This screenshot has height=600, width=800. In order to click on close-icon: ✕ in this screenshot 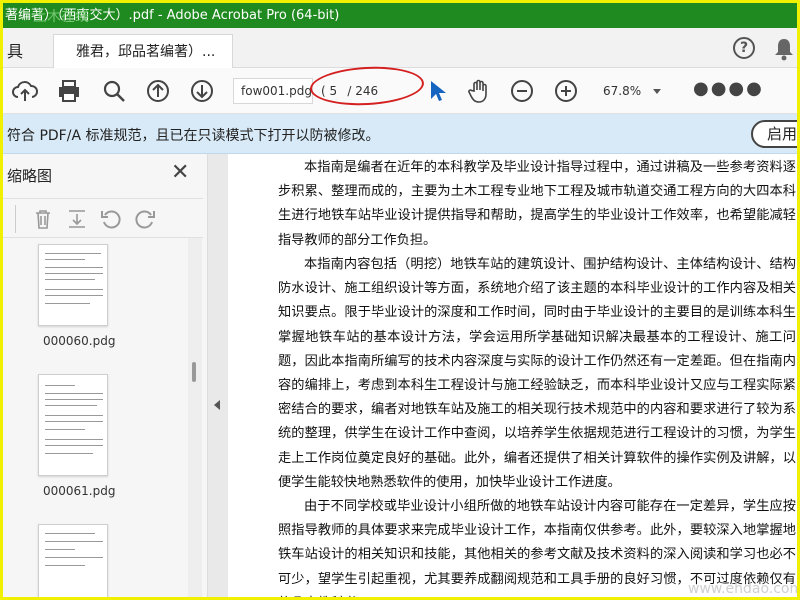, I will do `click(180, 172)`.